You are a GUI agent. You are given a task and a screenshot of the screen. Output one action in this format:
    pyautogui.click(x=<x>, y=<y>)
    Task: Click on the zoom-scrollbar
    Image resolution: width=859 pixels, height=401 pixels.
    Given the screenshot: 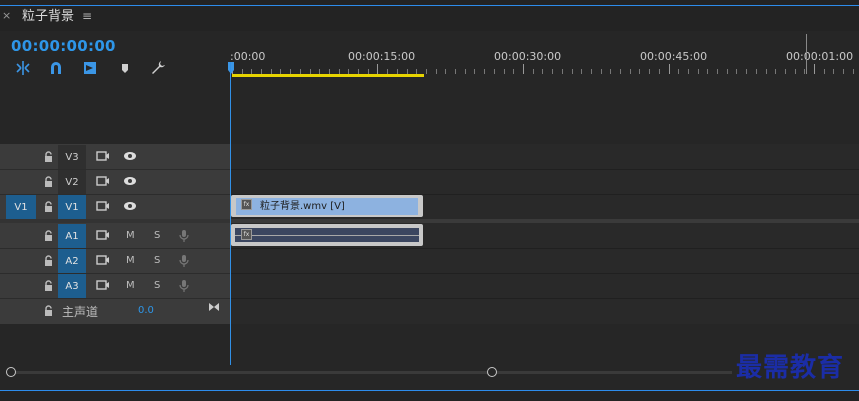 What is the action you would take?
    pyautogui.click(x=372, y=372)
    